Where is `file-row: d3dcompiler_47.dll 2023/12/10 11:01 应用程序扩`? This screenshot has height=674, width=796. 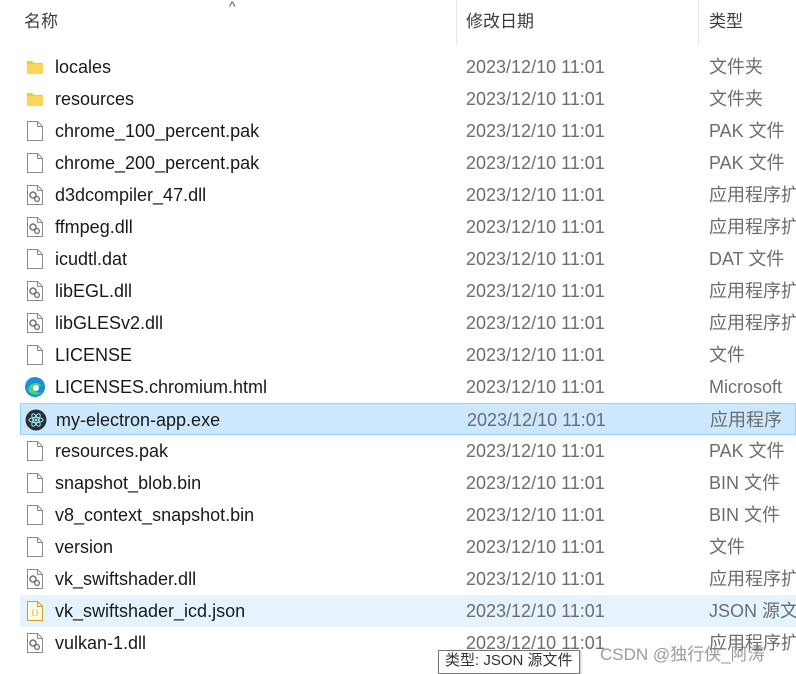 file-row: d3dcompiler_47.dll 2023/12/10 11:01 应用程序扩 is located at coordinates (408, 195).